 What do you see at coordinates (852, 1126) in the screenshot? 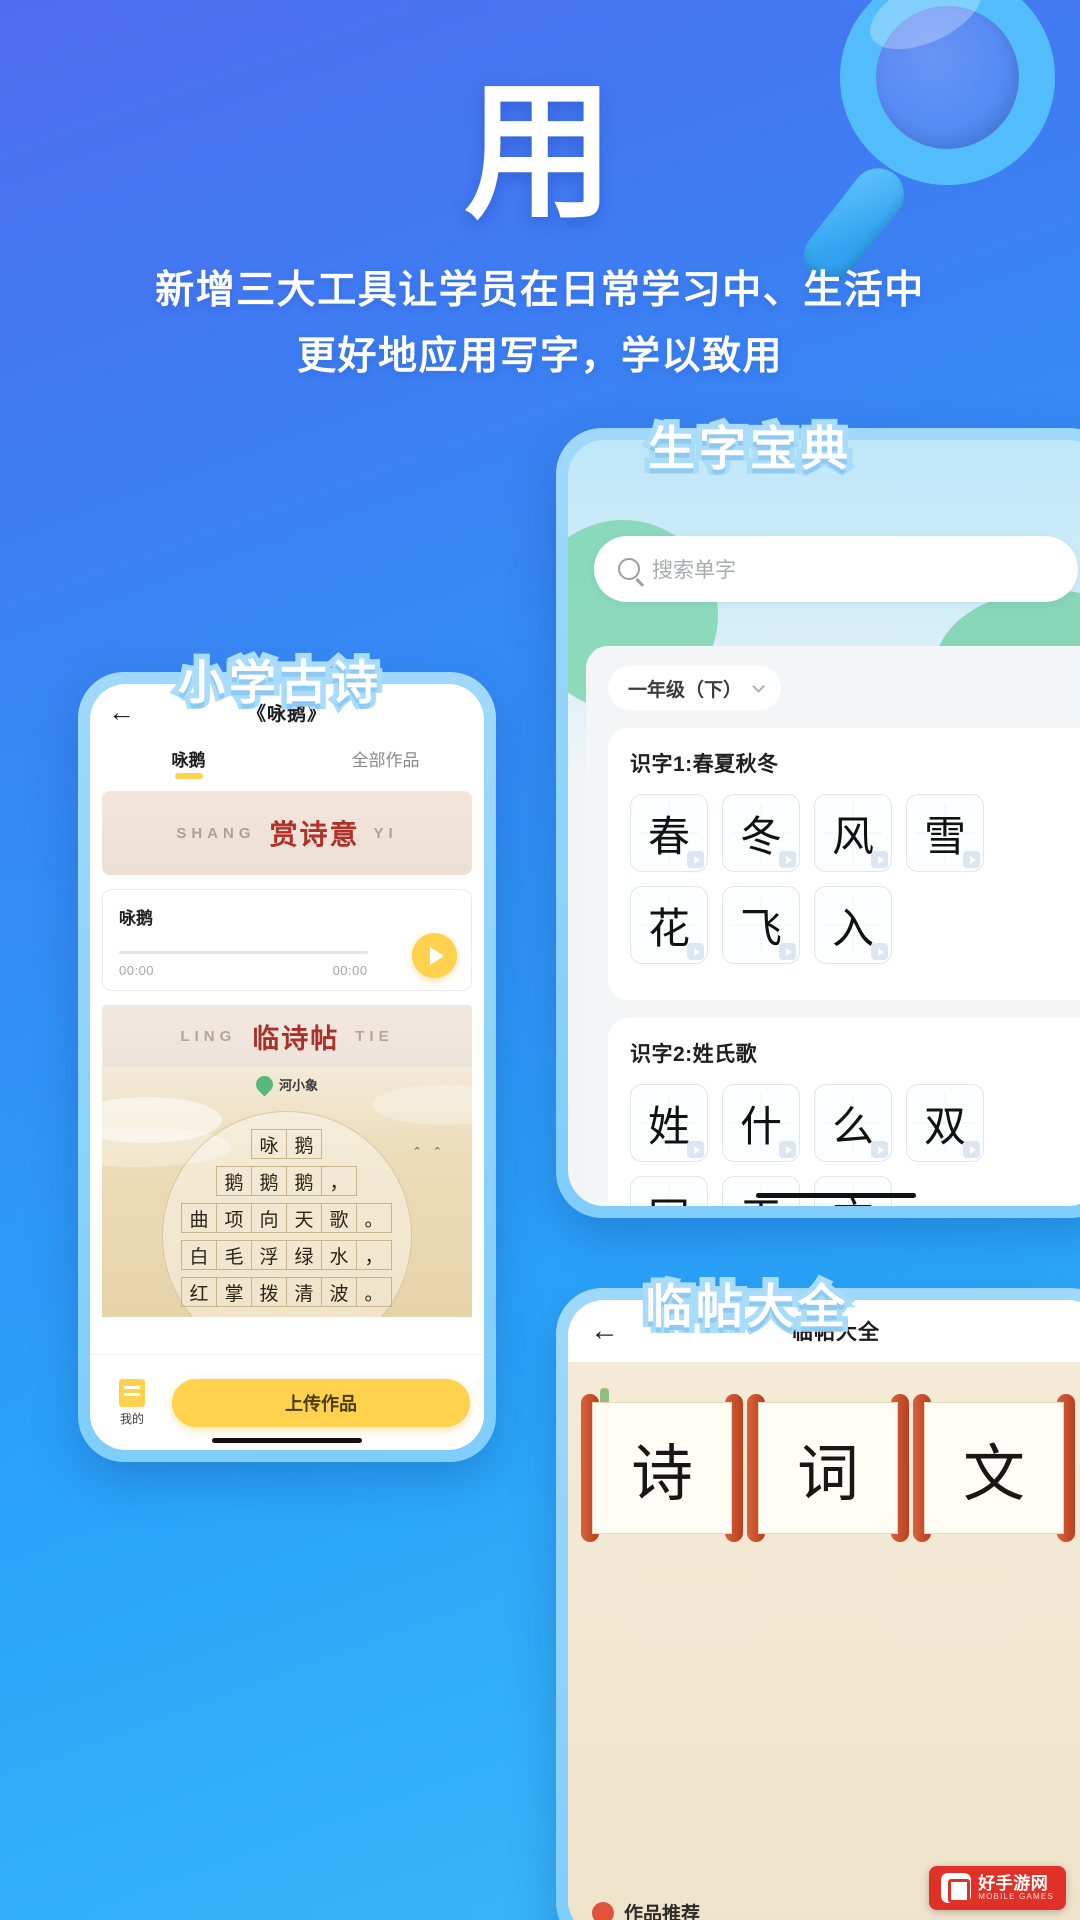
I see `character-glyph: 么` at bounding box center [852, 1126].